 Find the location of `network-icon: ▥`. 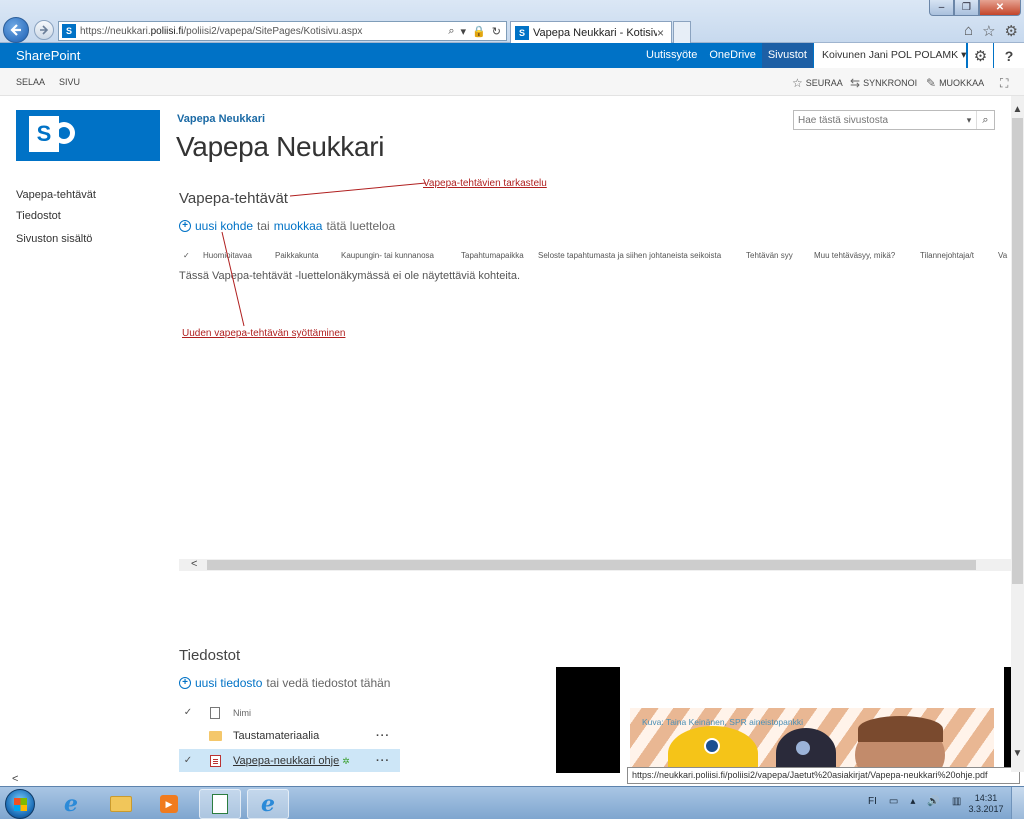

network-icon: ▥ is located at coordinates (956, 801).